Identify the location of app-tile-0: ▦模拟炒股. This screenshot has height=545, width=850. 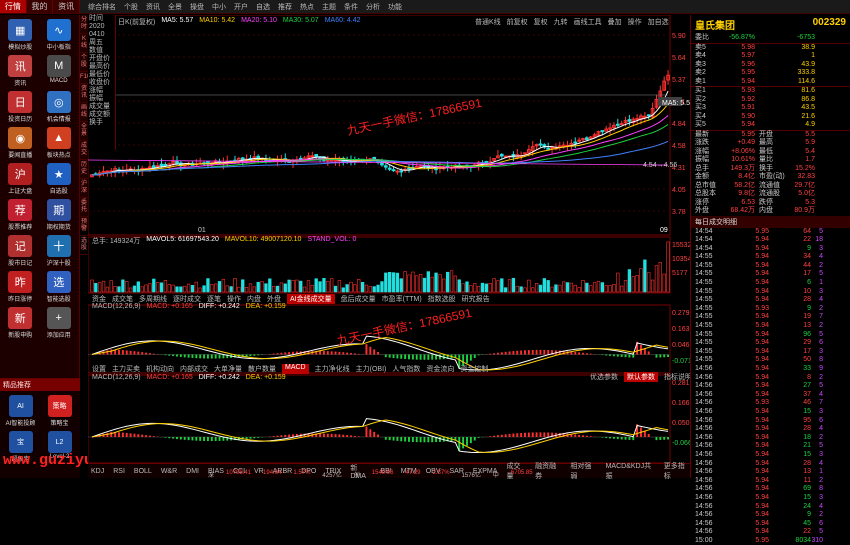
(20, 36).